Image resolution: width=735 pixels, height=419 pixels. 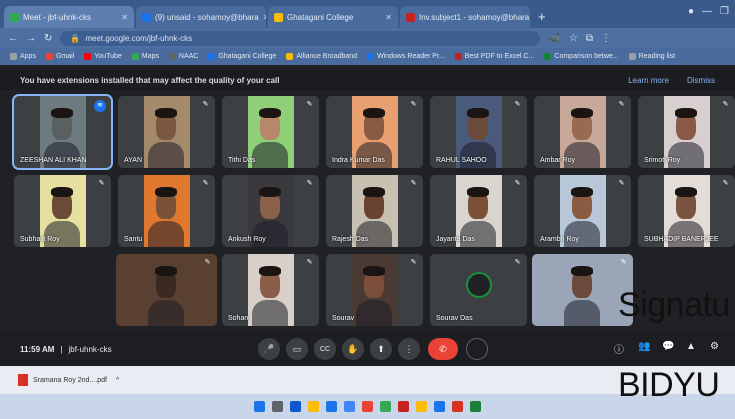 What do you see at coordinates (59, 56) in the screenshot?
I see `bookmark-item: Gmail` at bounding box center [59, 56].